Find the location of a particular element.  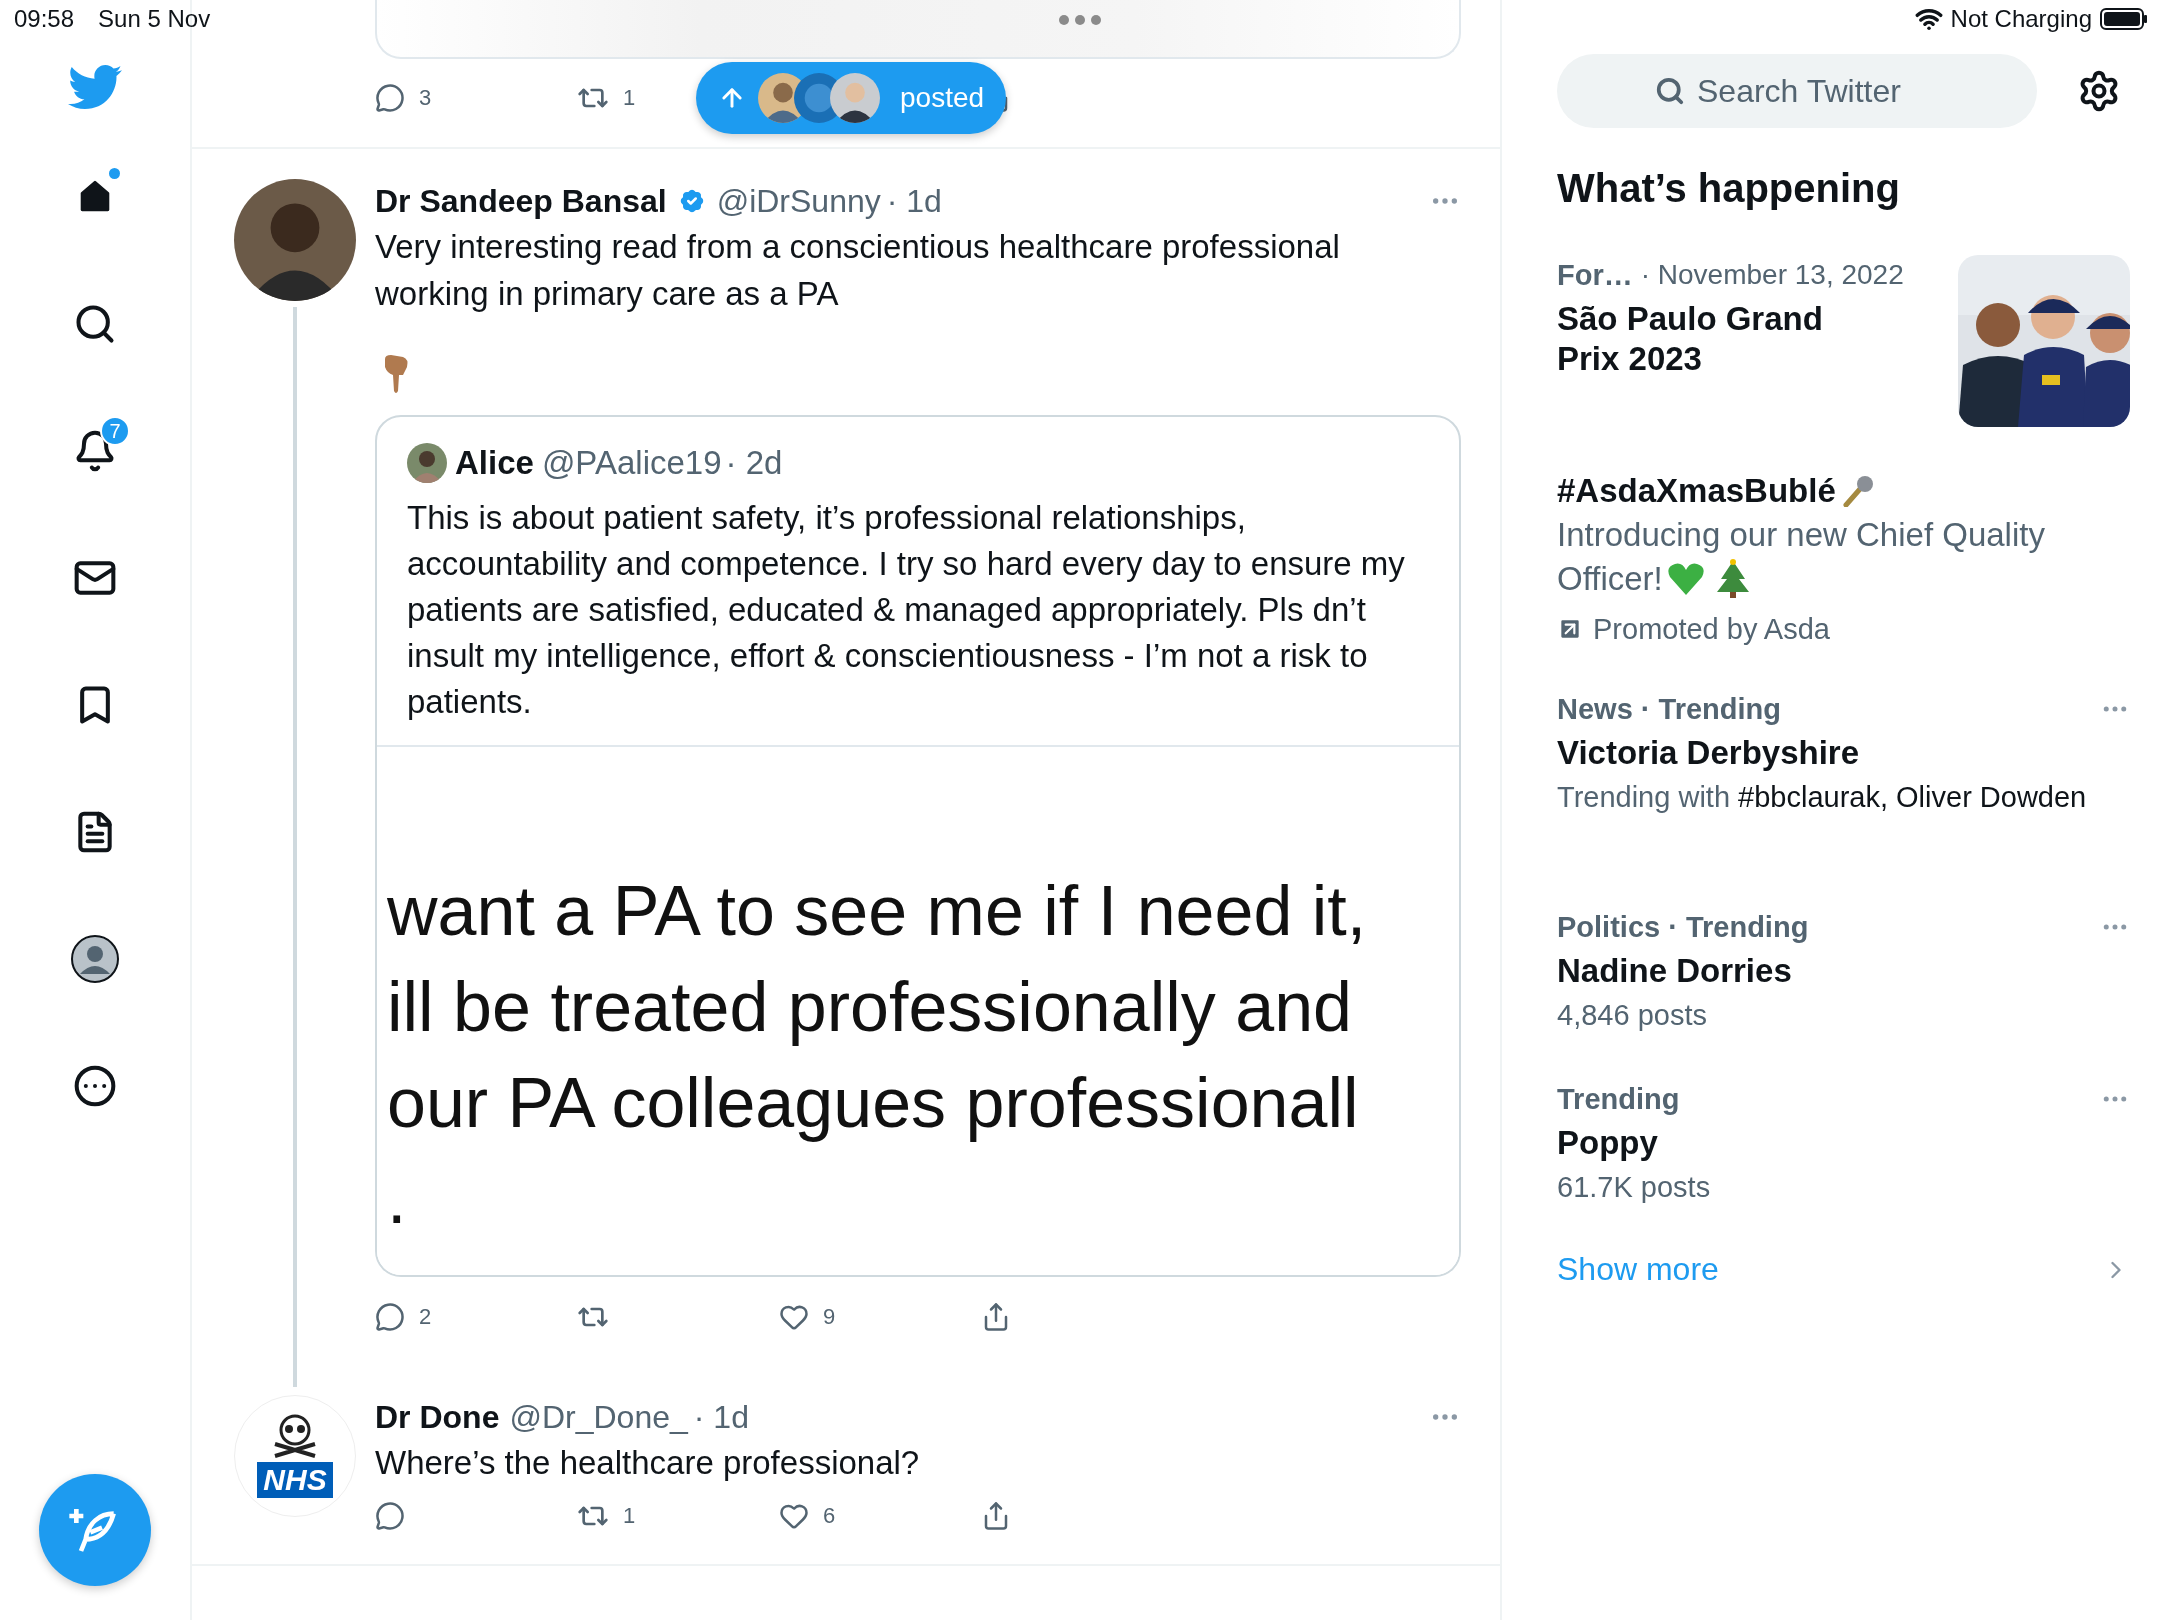

search-field: Search Twitter is located at coordinates (1797, 91).